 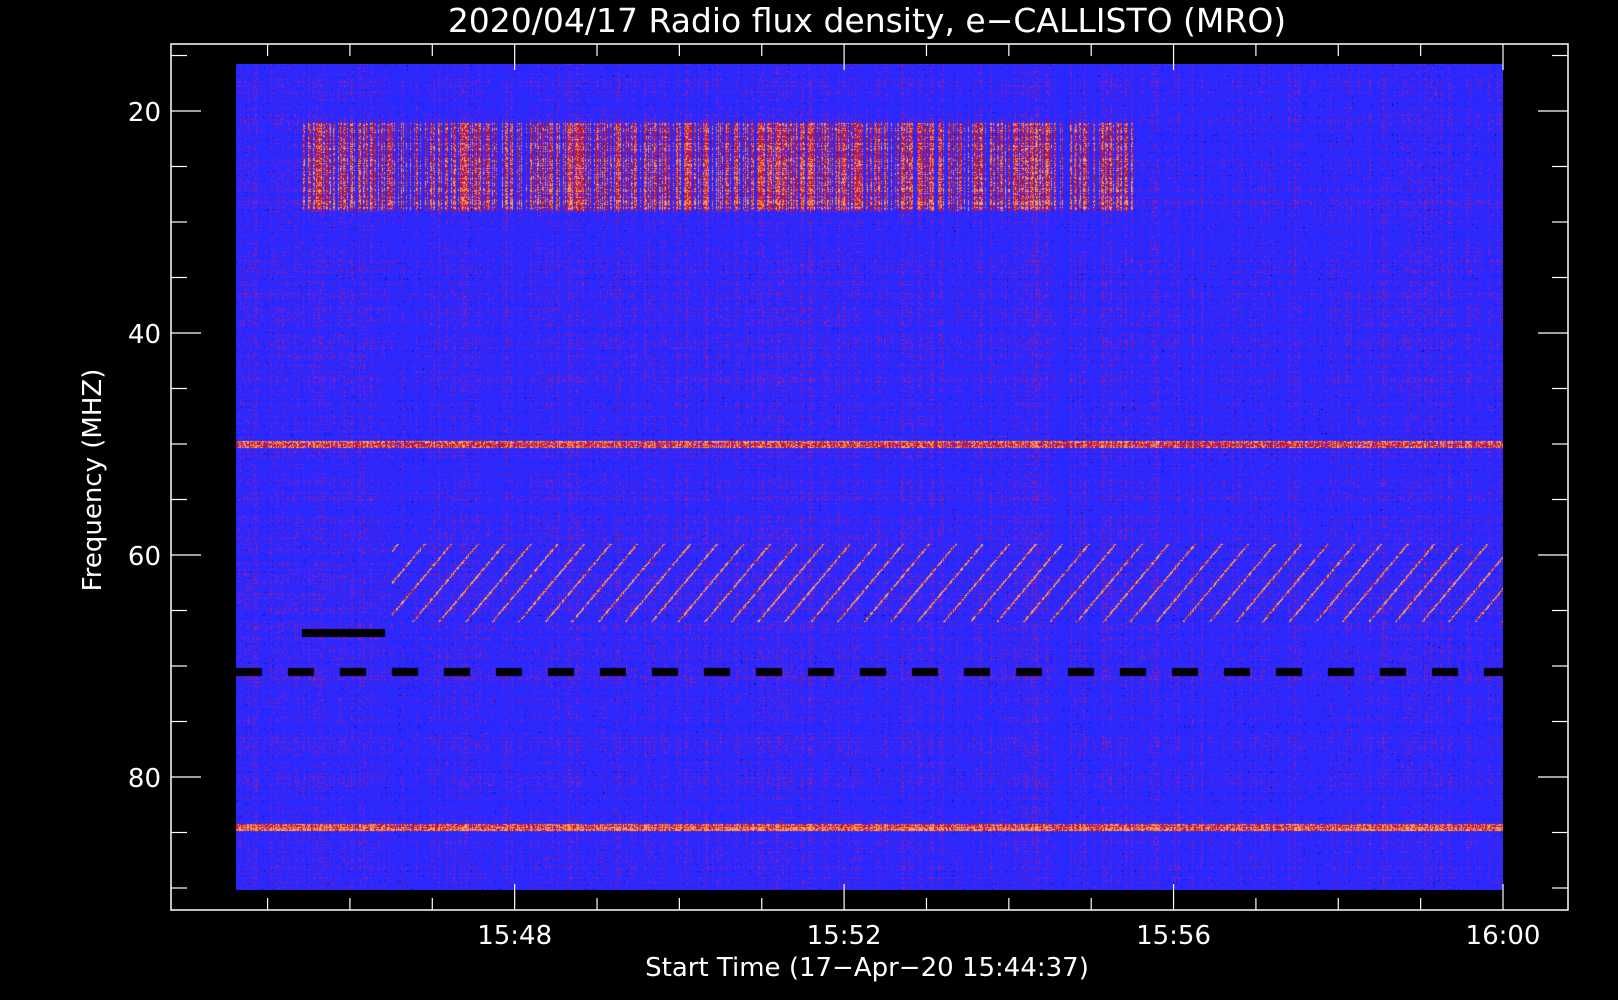 What do you see at coordinates (1173, 936) in the screenshot?
I see `x-tick-label: 15:56` at bounding box center [1173, 936].